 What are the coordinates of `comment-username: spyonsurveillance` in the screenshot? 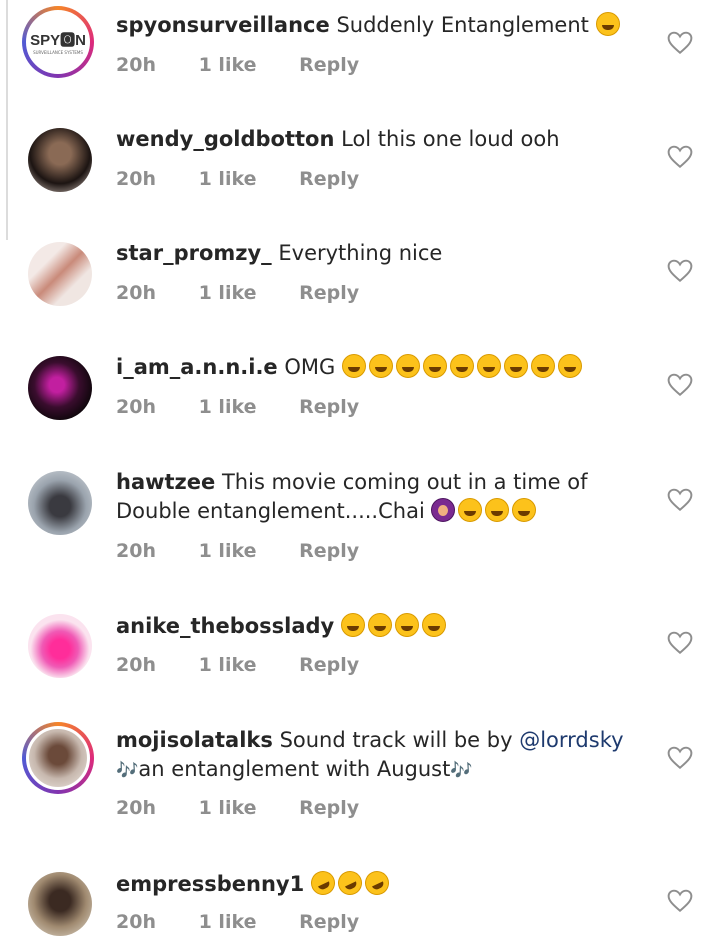 It's located at (223, 25).